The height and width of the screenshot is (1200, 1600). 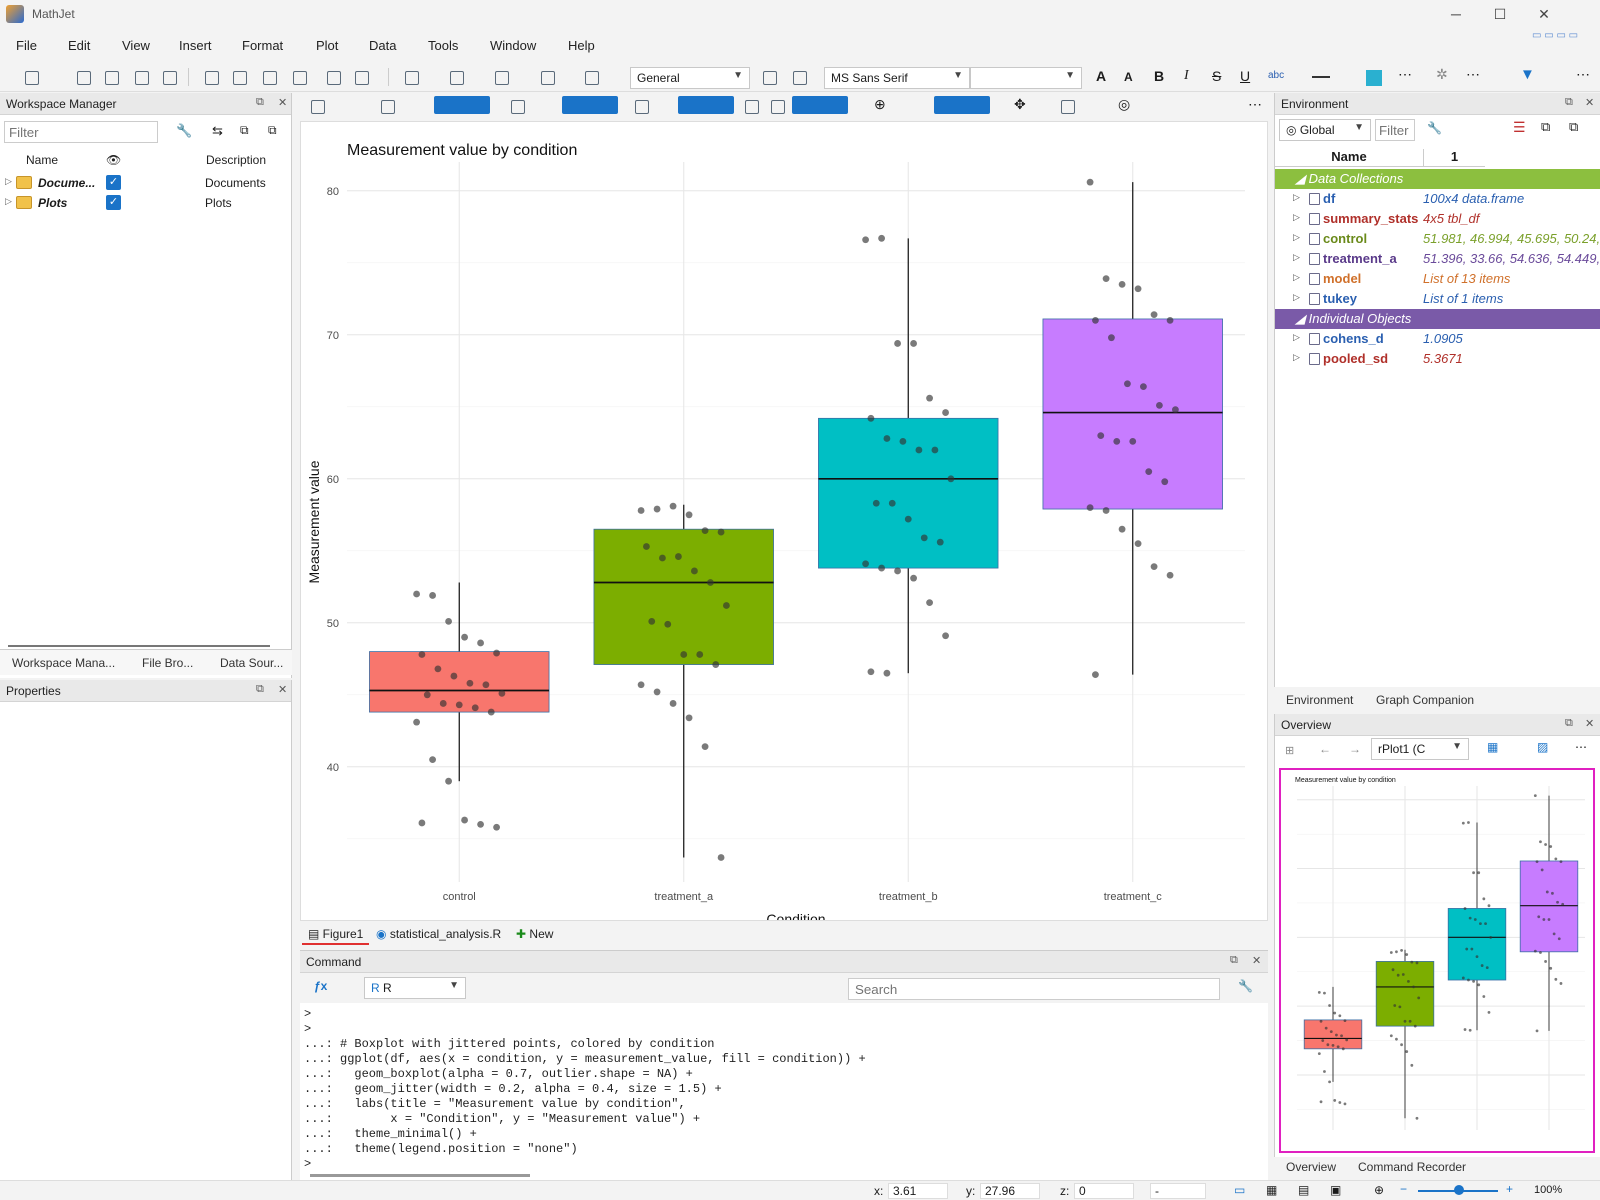 I want to click on col-desc: Description, so click(x=236, y=160).